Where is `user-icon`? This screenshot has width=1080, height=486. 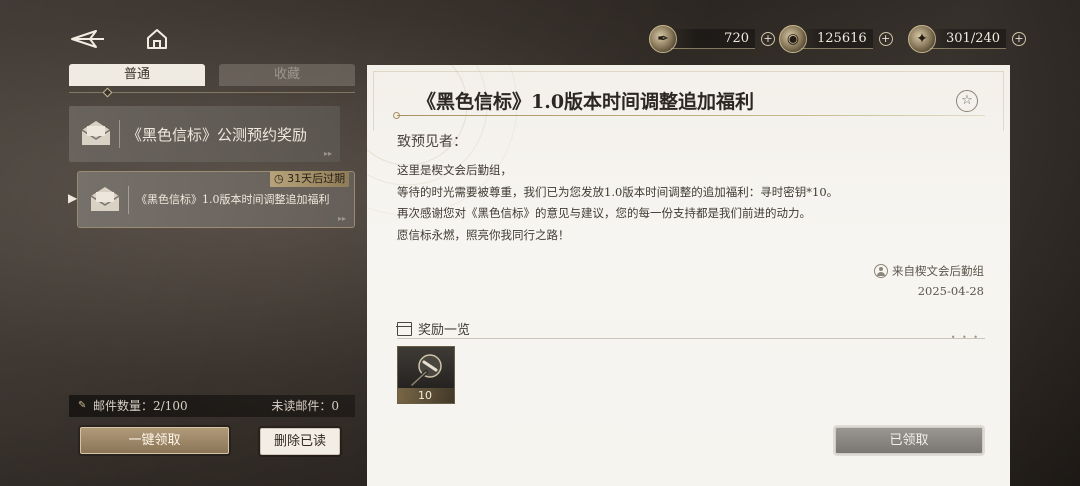
user-icon is located at coordinates (881, 271).